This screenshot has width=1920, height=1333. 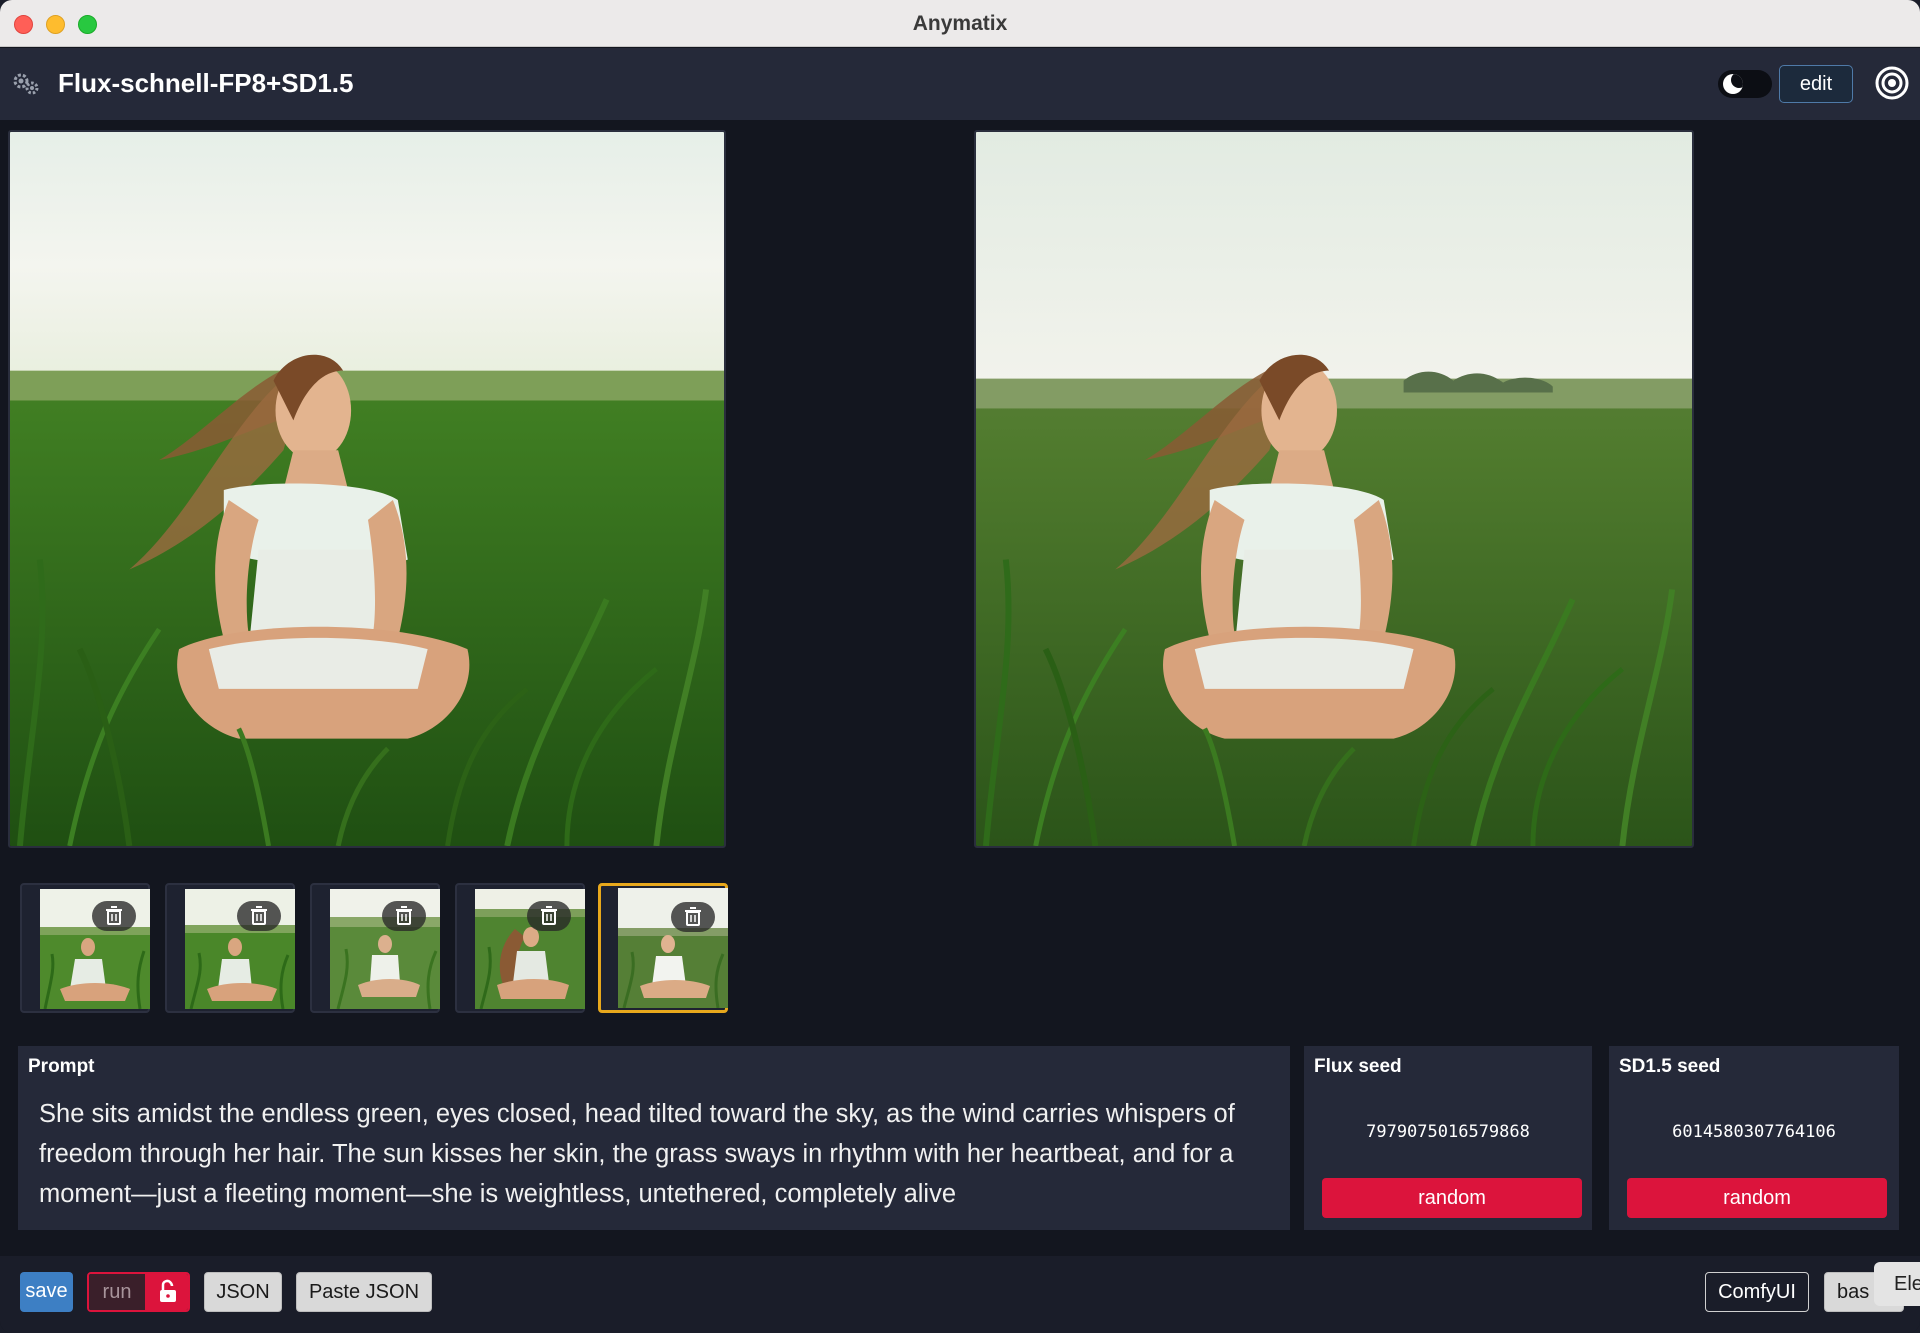 I want to click on save-button: save, so click(x=46, y=1292).